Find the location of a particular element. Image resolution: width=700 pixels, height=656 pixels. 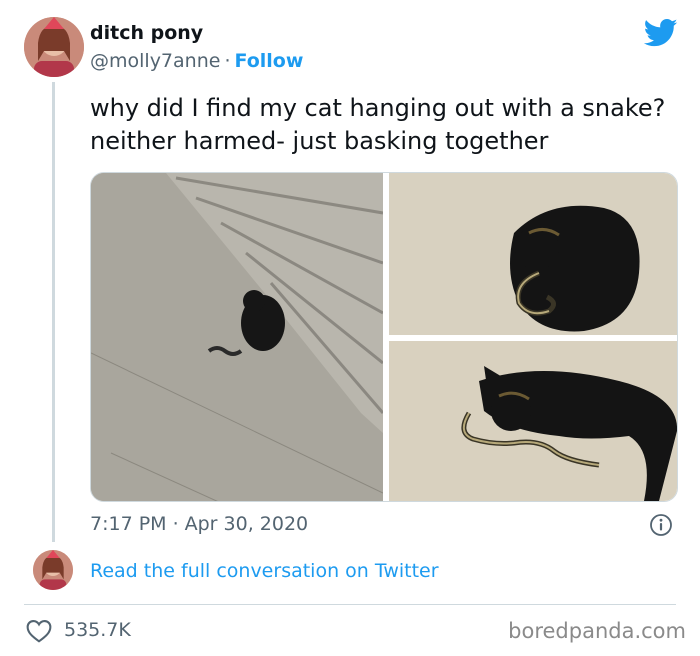

avatar-small is located at coordinates (53, 570).